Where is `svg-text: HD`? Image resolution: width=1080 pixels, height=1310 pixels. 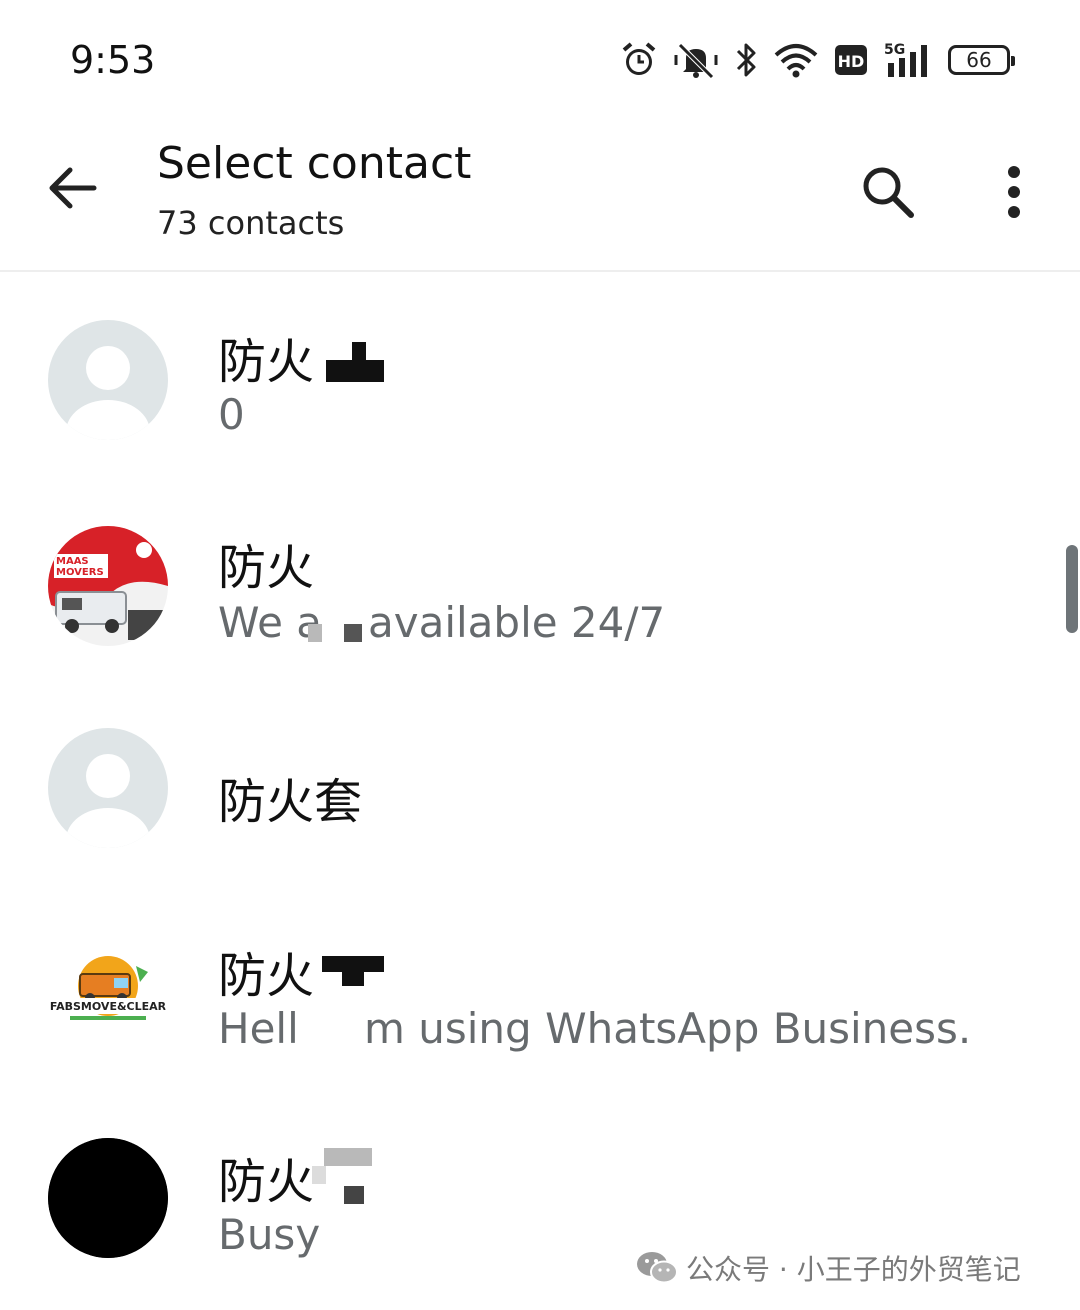
svg-text: HD is located at coordinates (851, 61).